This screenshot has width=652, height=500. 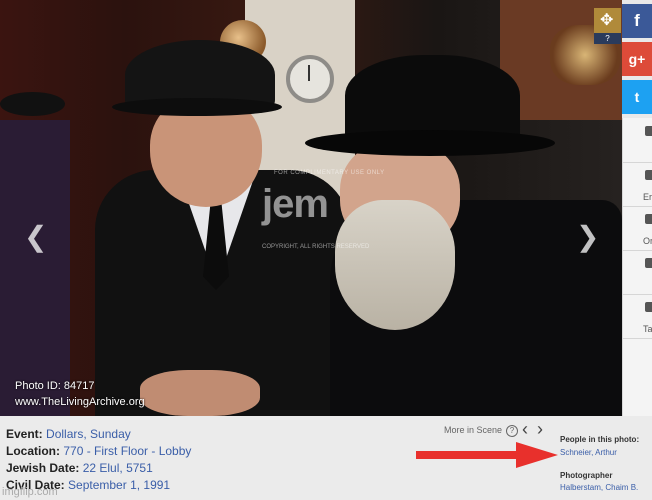 What do you see at coordinates (540, 429) in the screenshot?
I see `scene-next-chevron-icon: ›` at bounding box center [540, 429].